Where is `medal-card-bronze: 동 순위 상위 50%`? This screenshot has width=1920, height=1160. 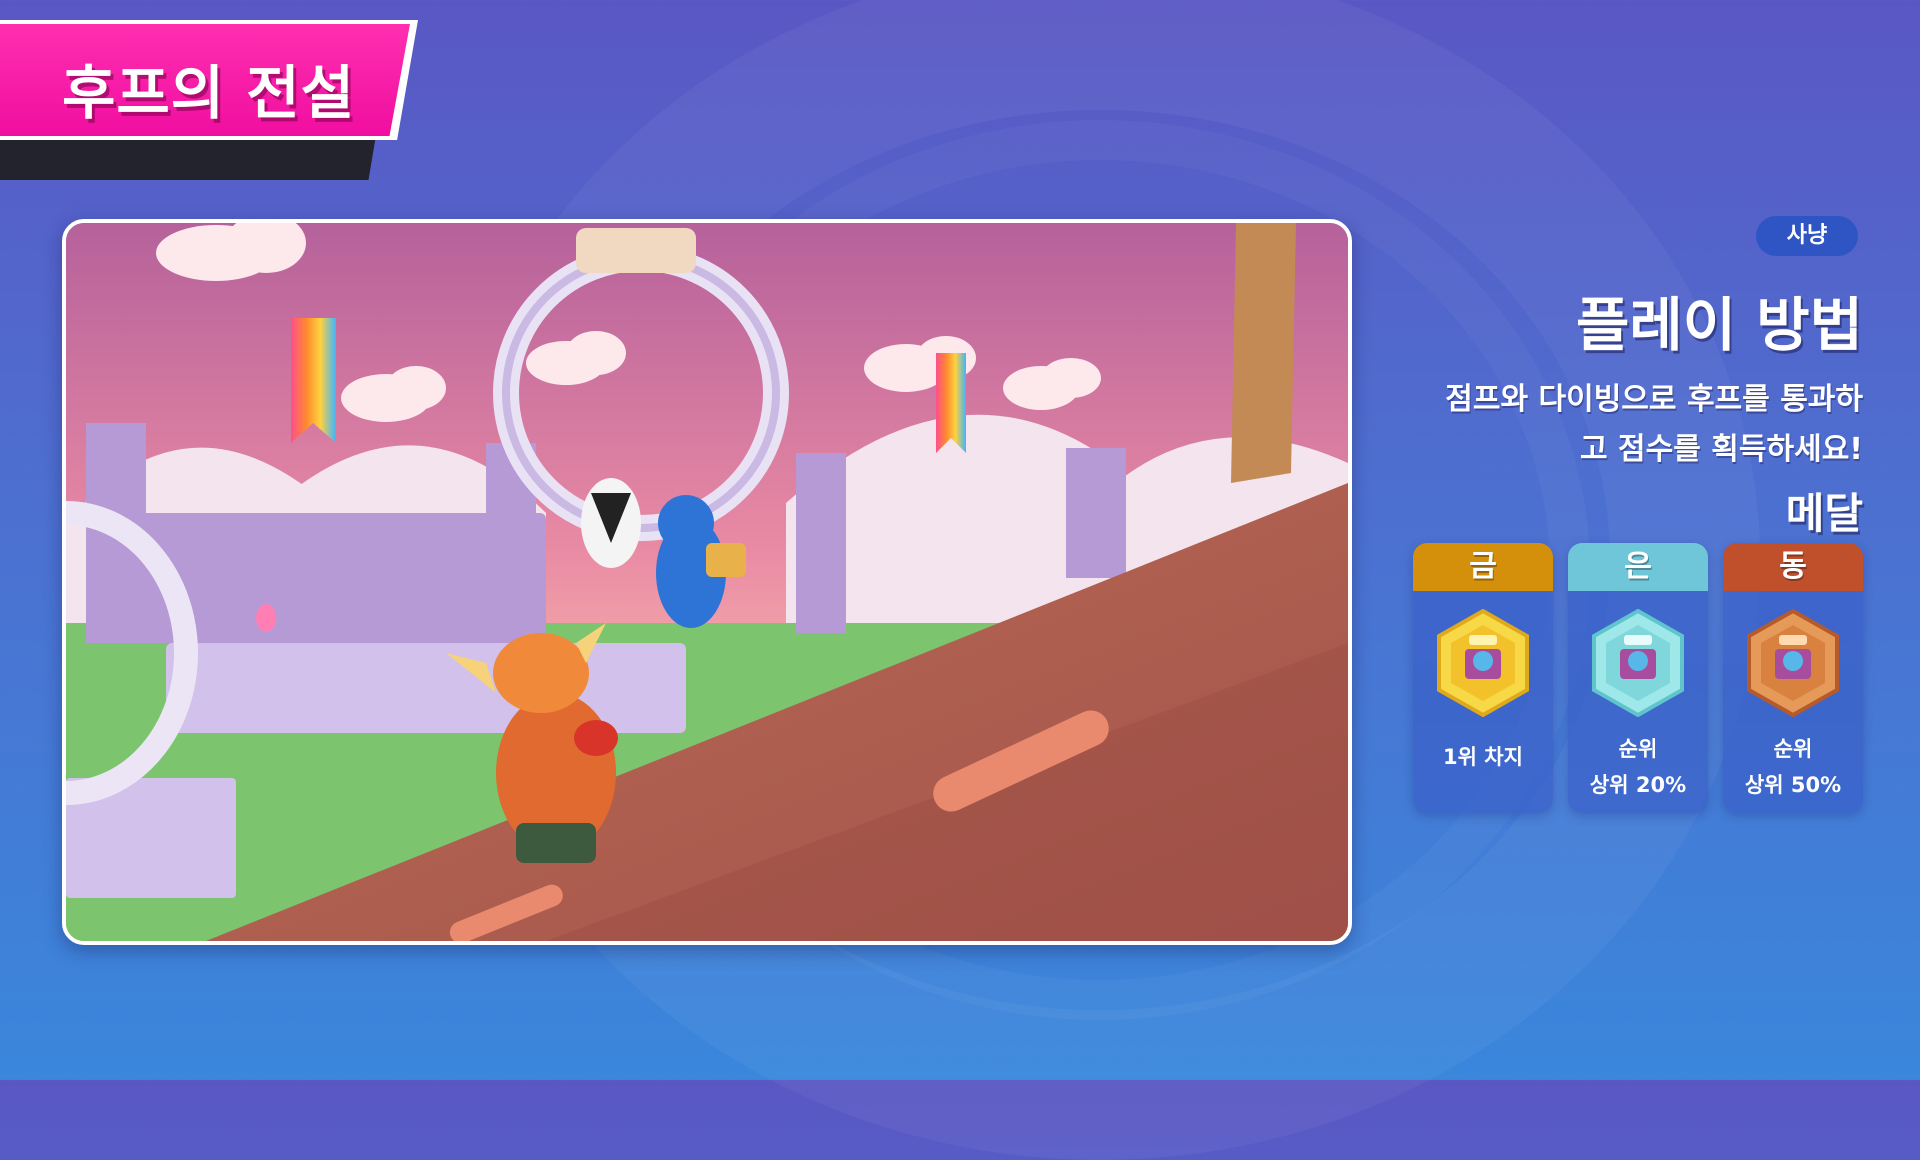
medal-card-bronze: 동 순위 상위 50% is located at coordinates (1793, 678).